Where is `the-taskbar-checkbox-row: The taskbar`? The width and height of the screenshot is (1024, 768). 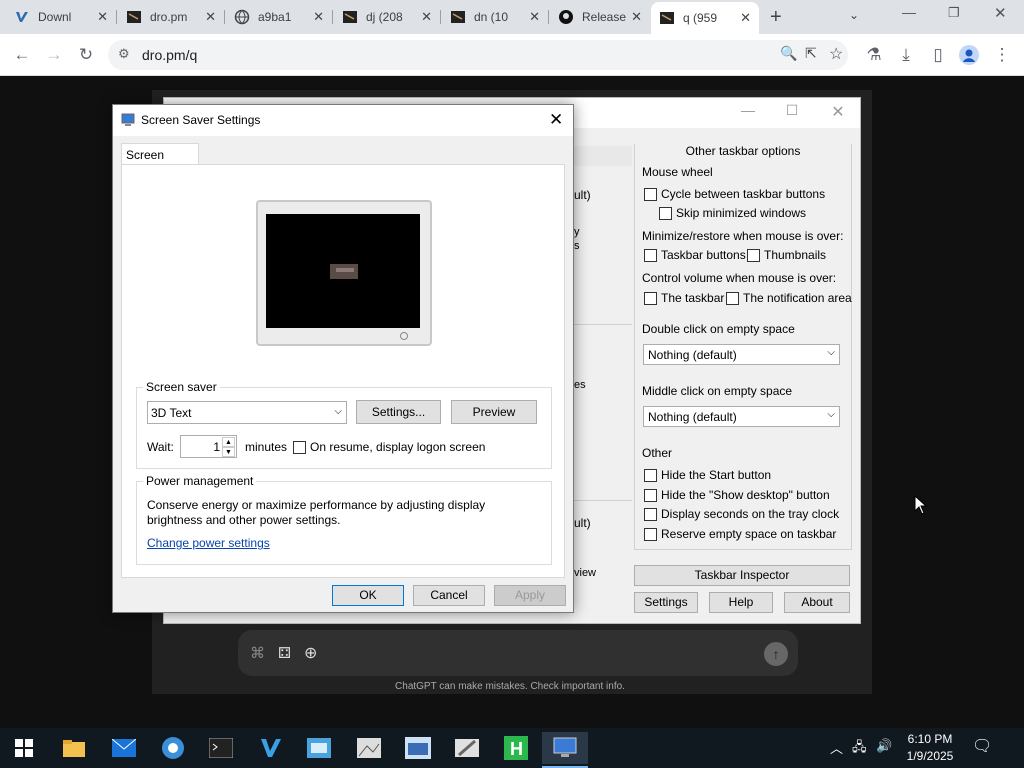
the-taskbar-checkbox-row: The taskbar is located at coordinates (684, 298).